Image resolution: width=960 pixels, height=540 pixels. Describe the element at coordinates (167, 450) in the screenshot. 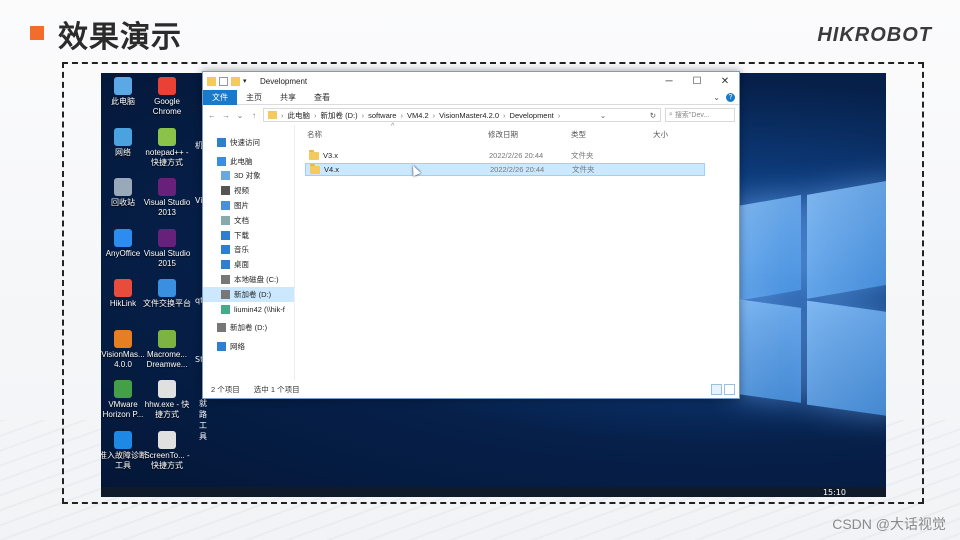

I see `desktop-shortcut: ScreenTo... - 快捷方式` at that location.